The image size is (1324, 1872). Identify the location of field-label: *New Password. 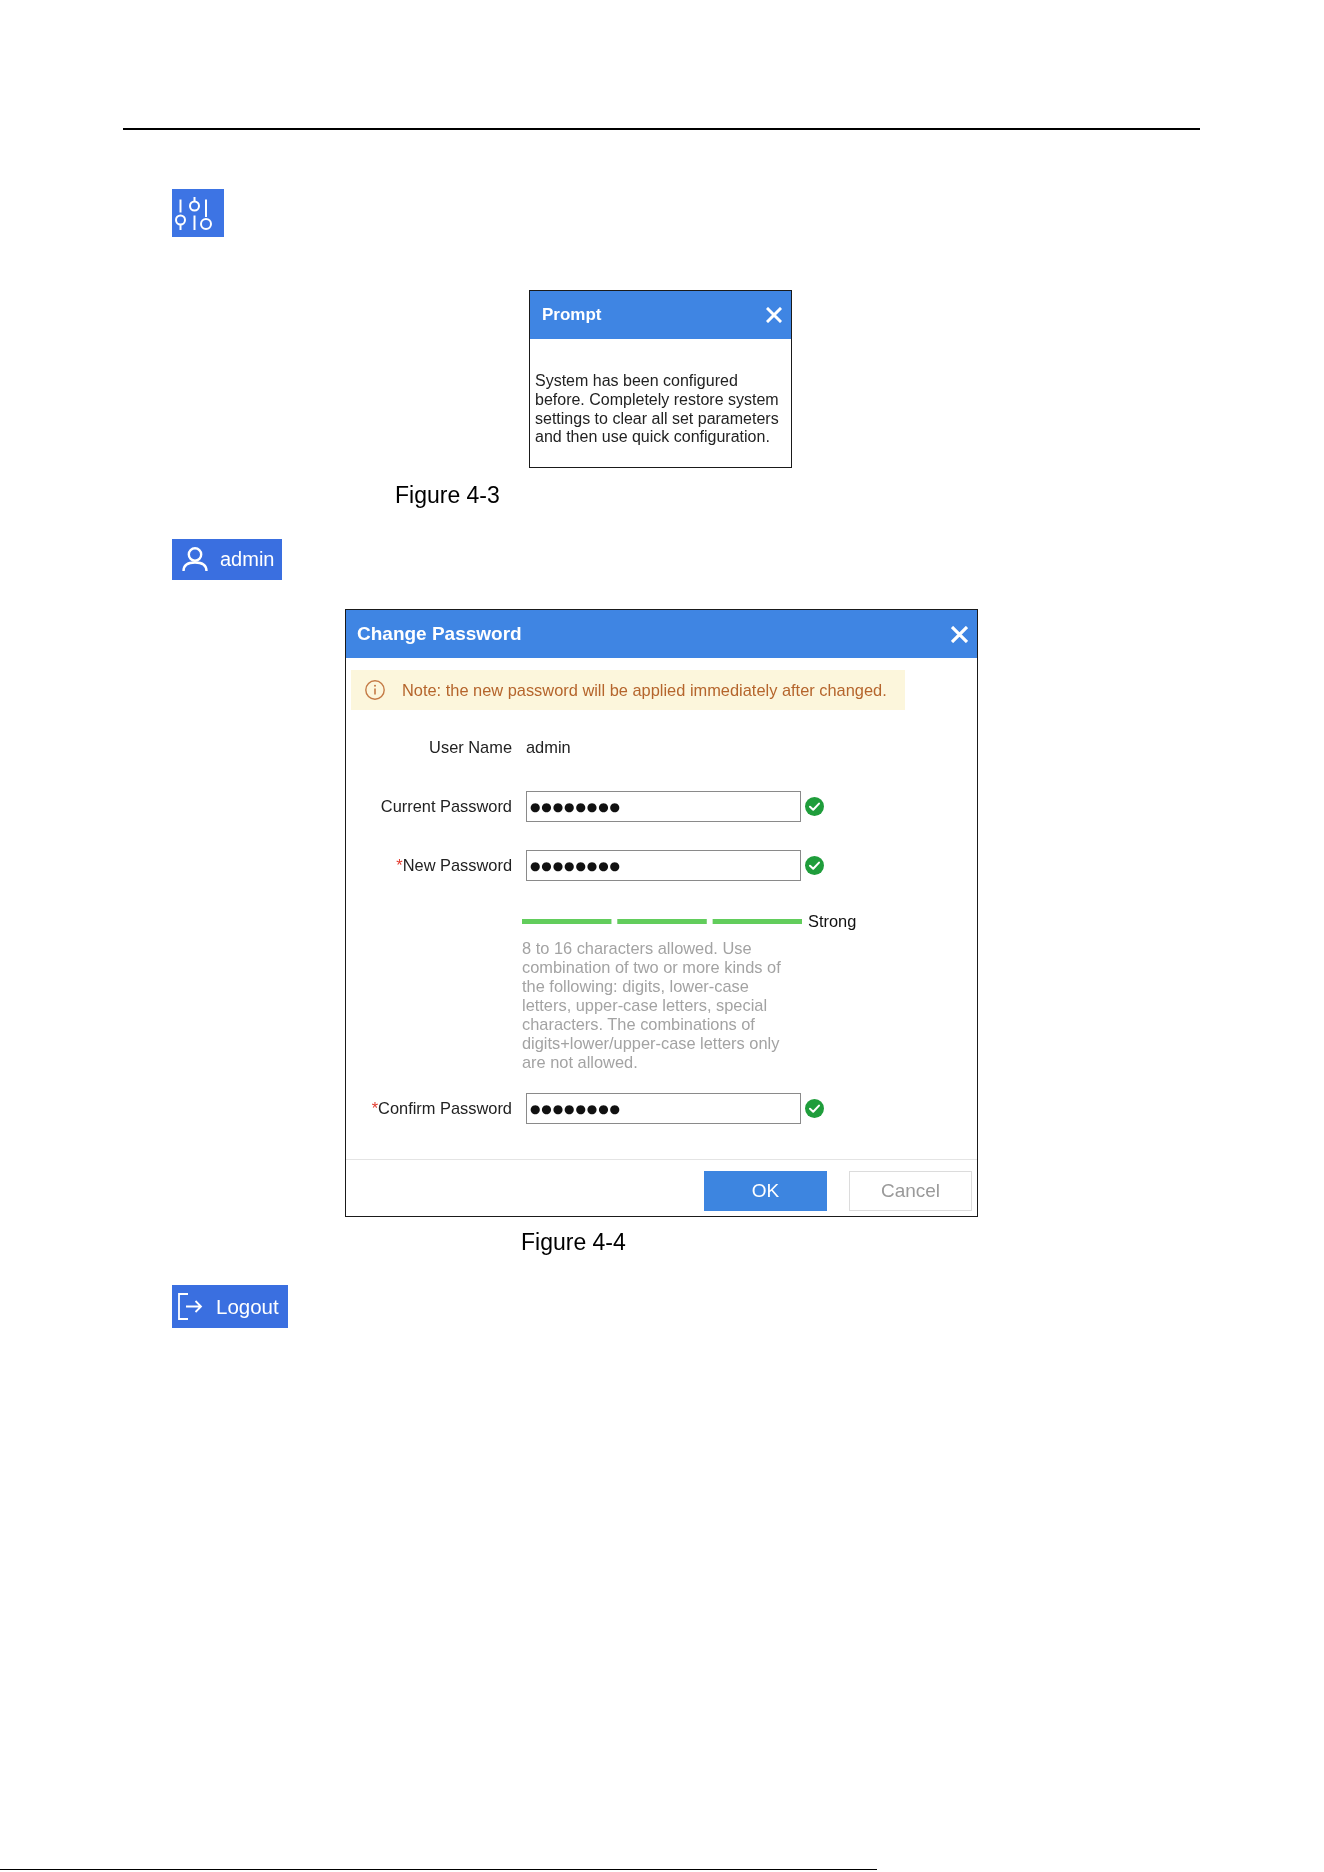
(454, 866).